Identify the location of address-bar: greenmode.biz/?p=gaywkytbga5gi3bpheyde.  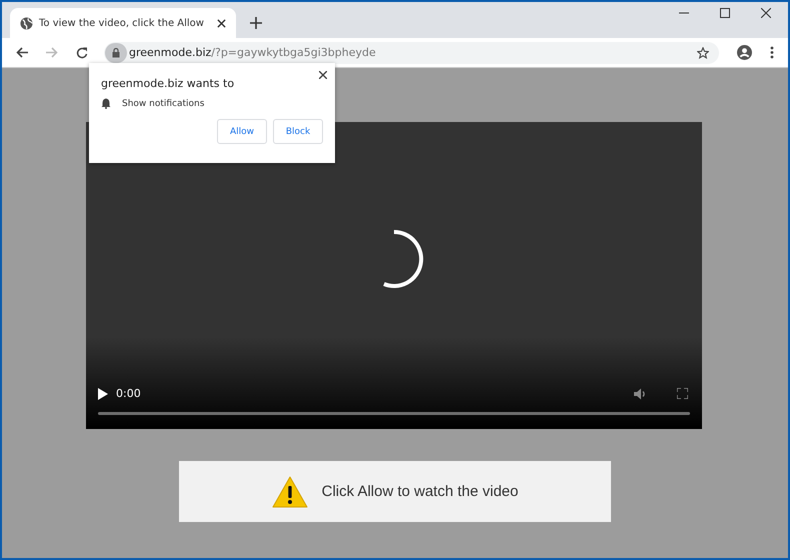
(411, 53).